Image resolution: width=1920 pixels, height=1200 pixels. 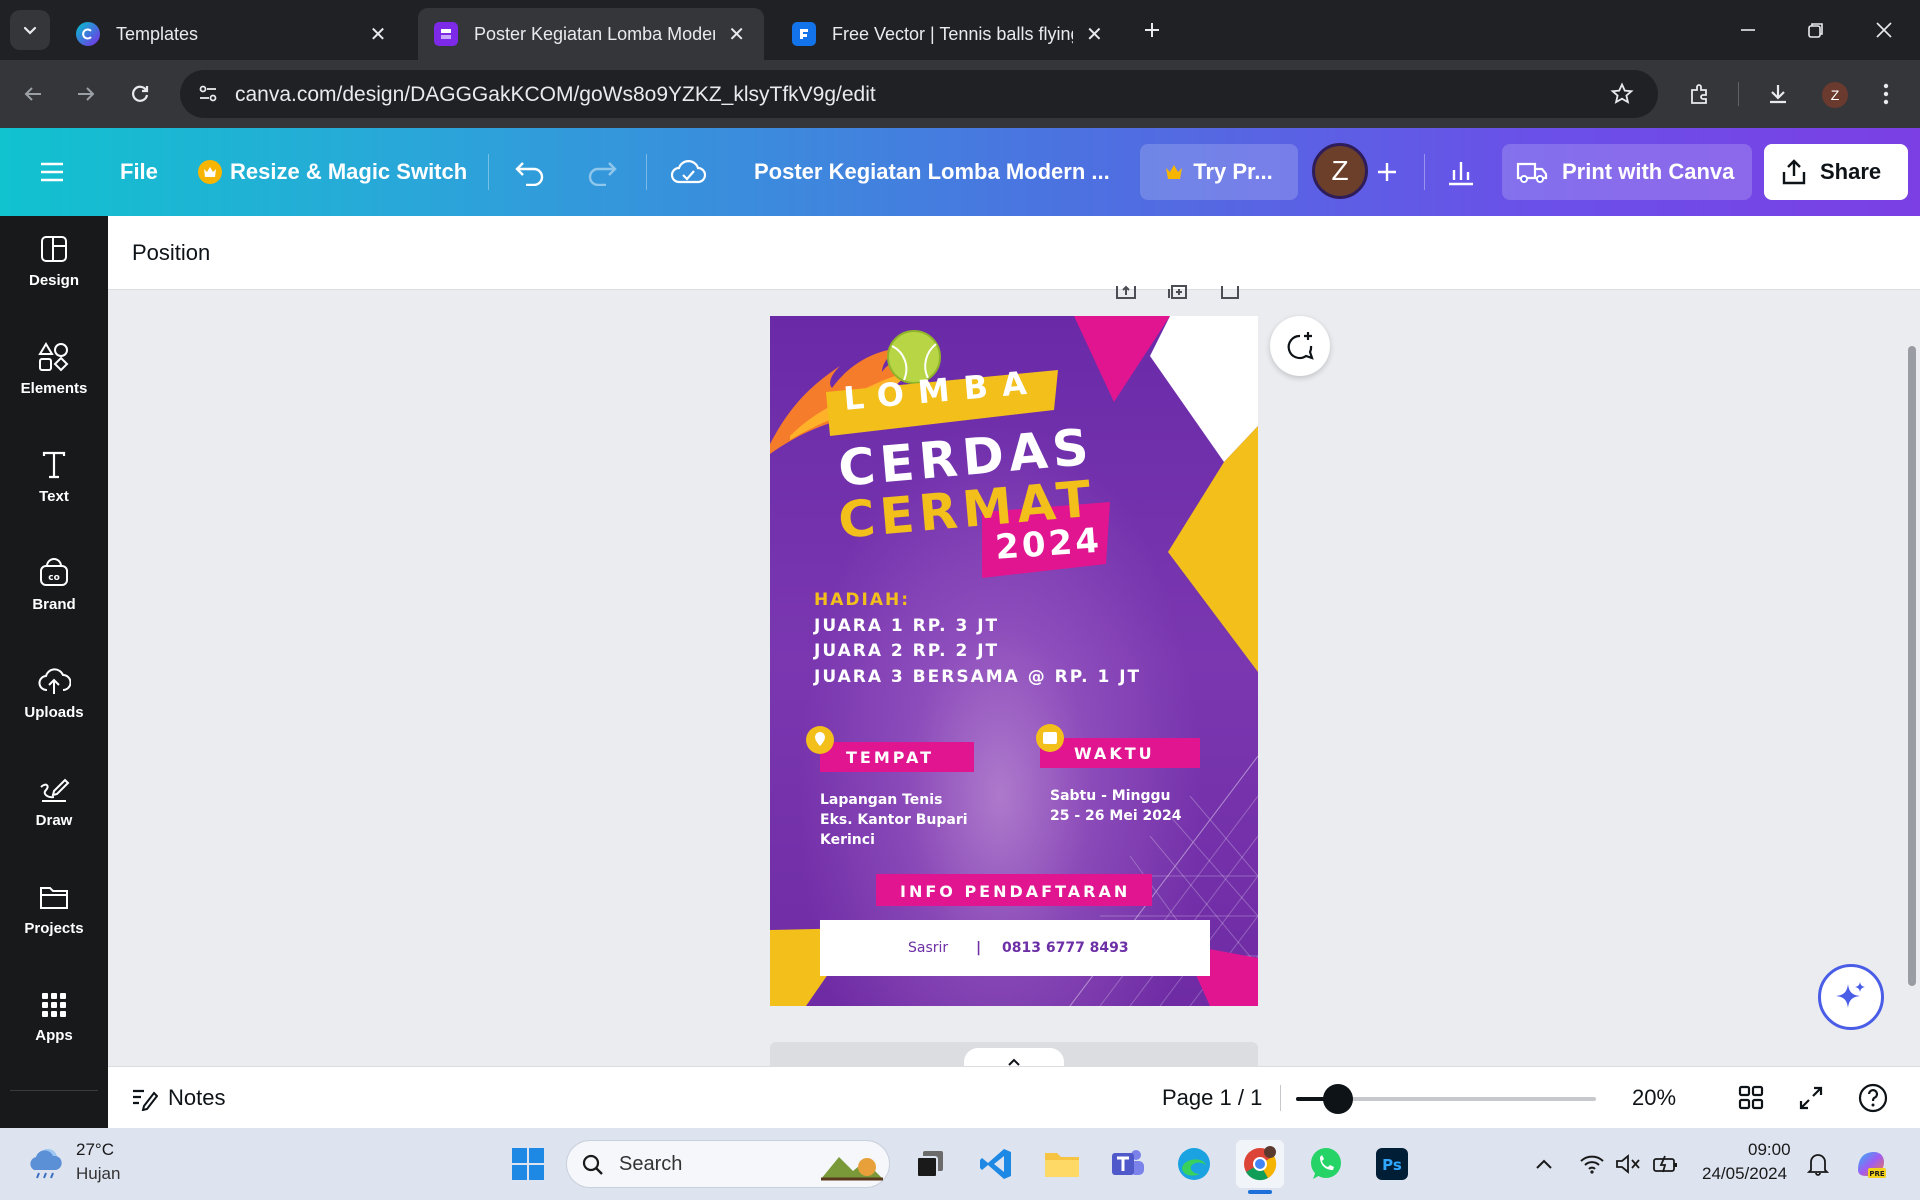 What do you see at coordinates (54, 369) in the screenshot?
I see `sidebar-item-elements: Elements` at bounding box center [54, 369].